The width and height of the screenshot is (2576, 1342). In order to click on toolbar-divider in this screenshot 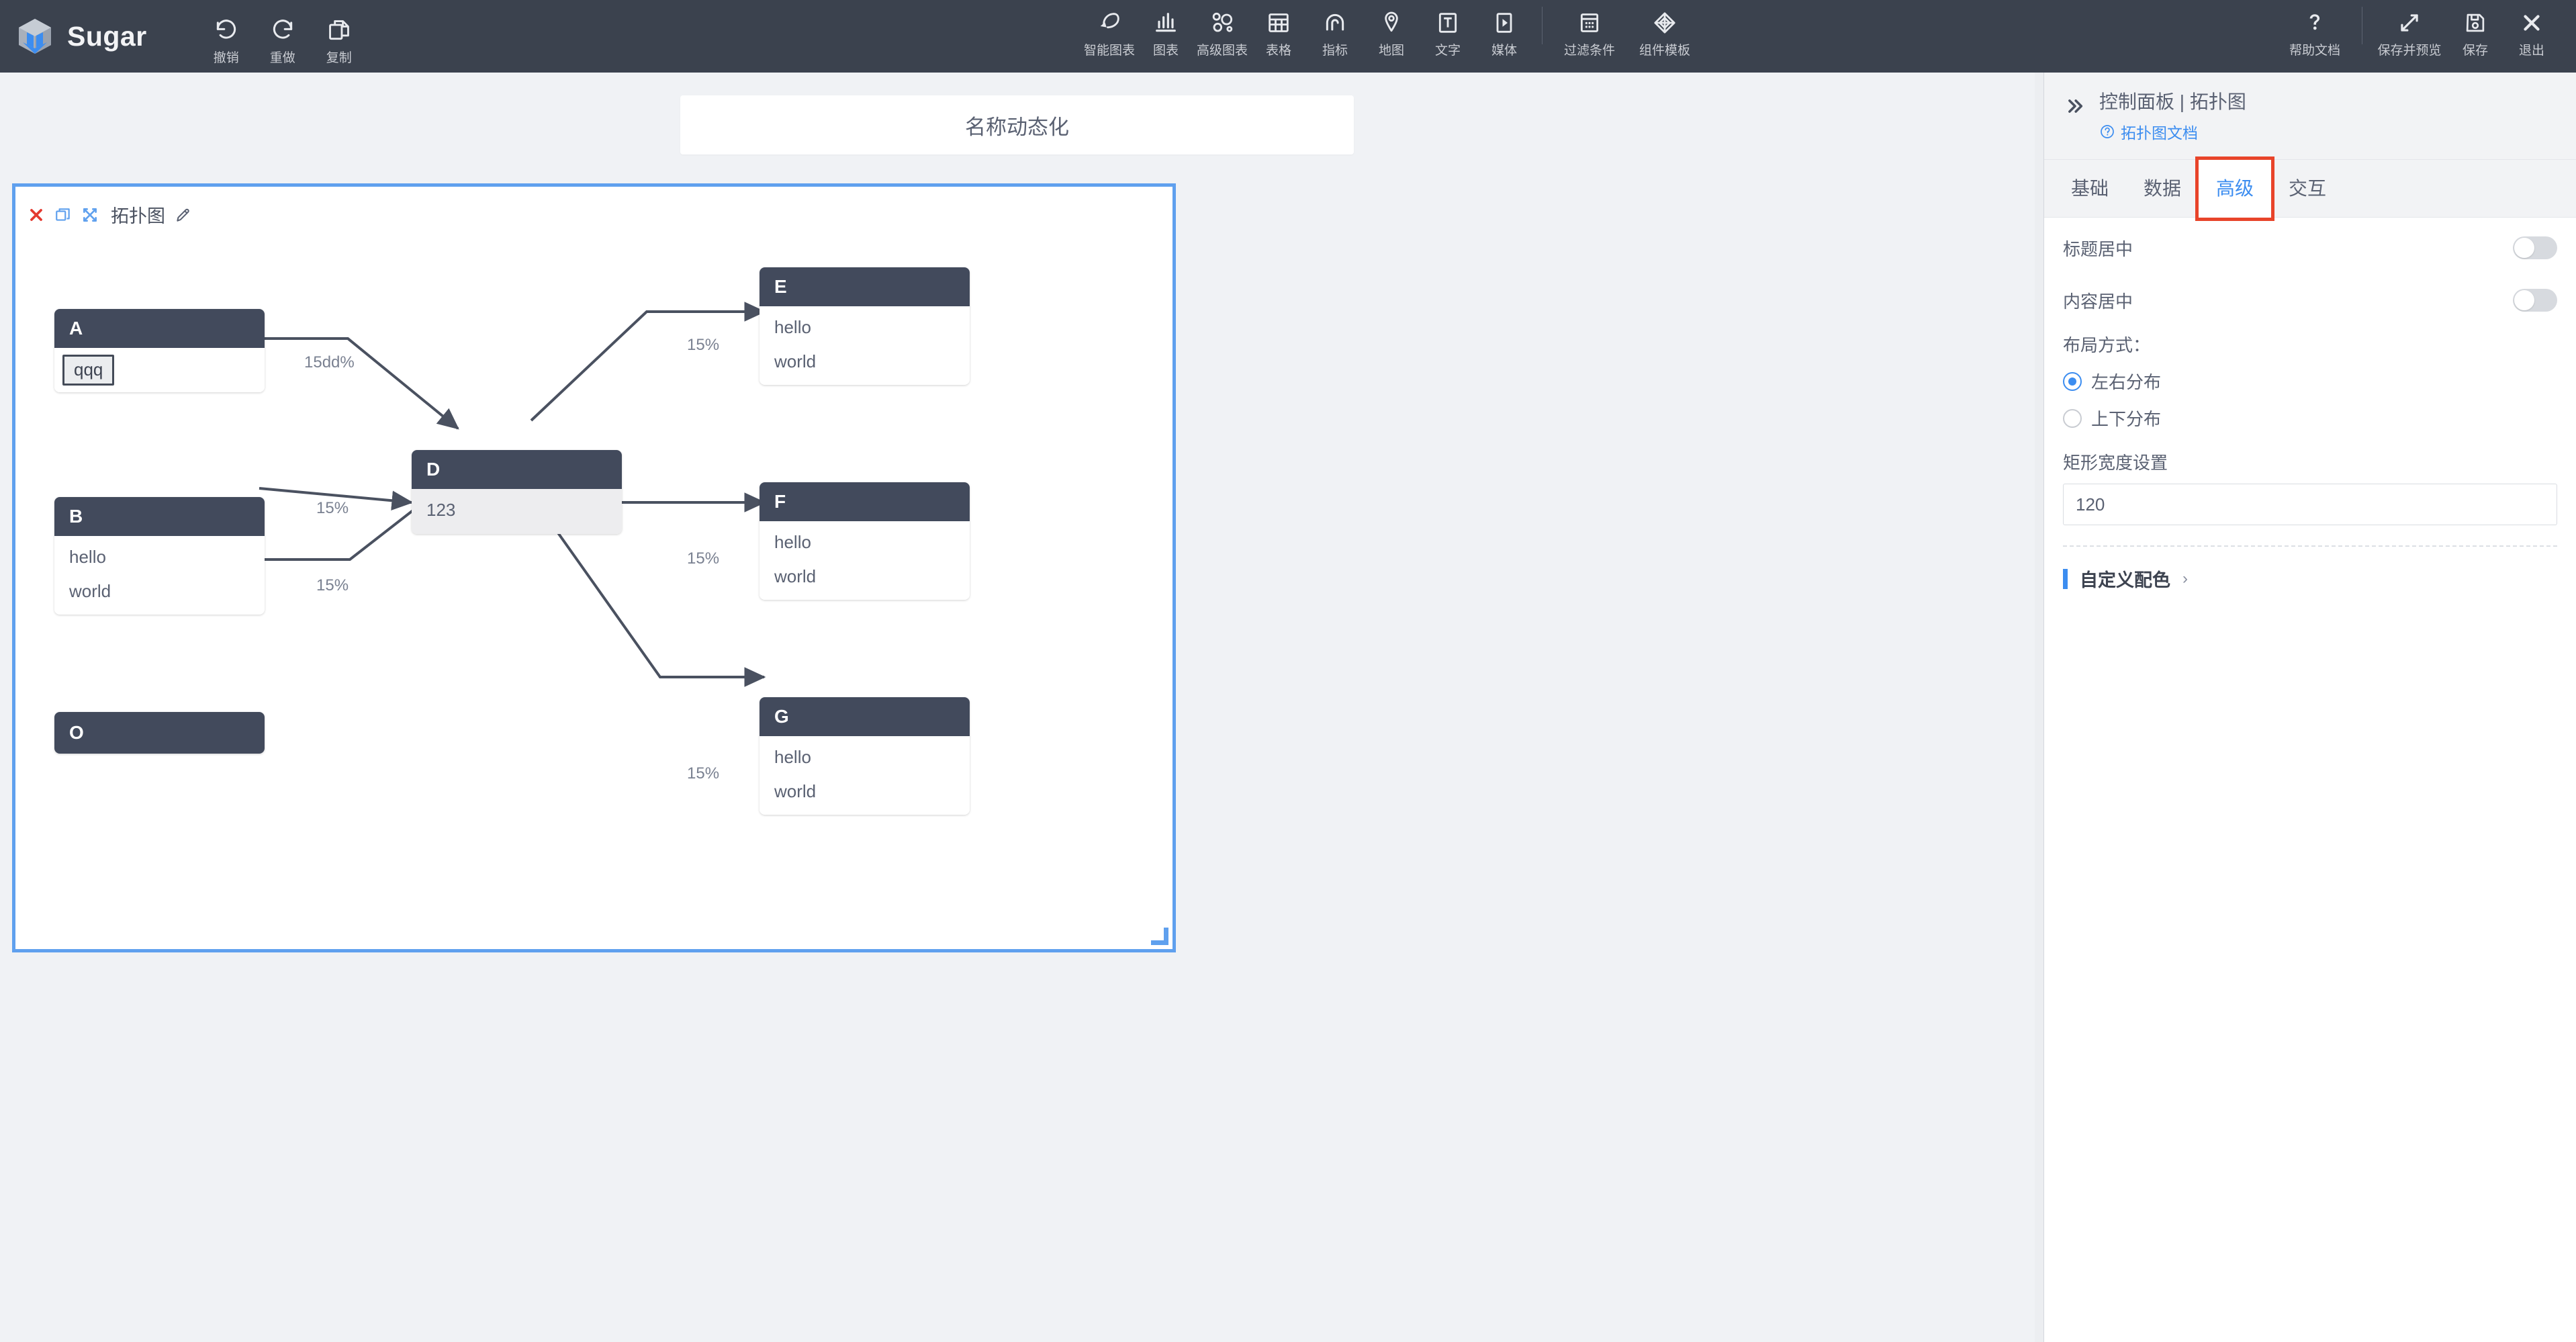, I will do `click(1542, 25)`.